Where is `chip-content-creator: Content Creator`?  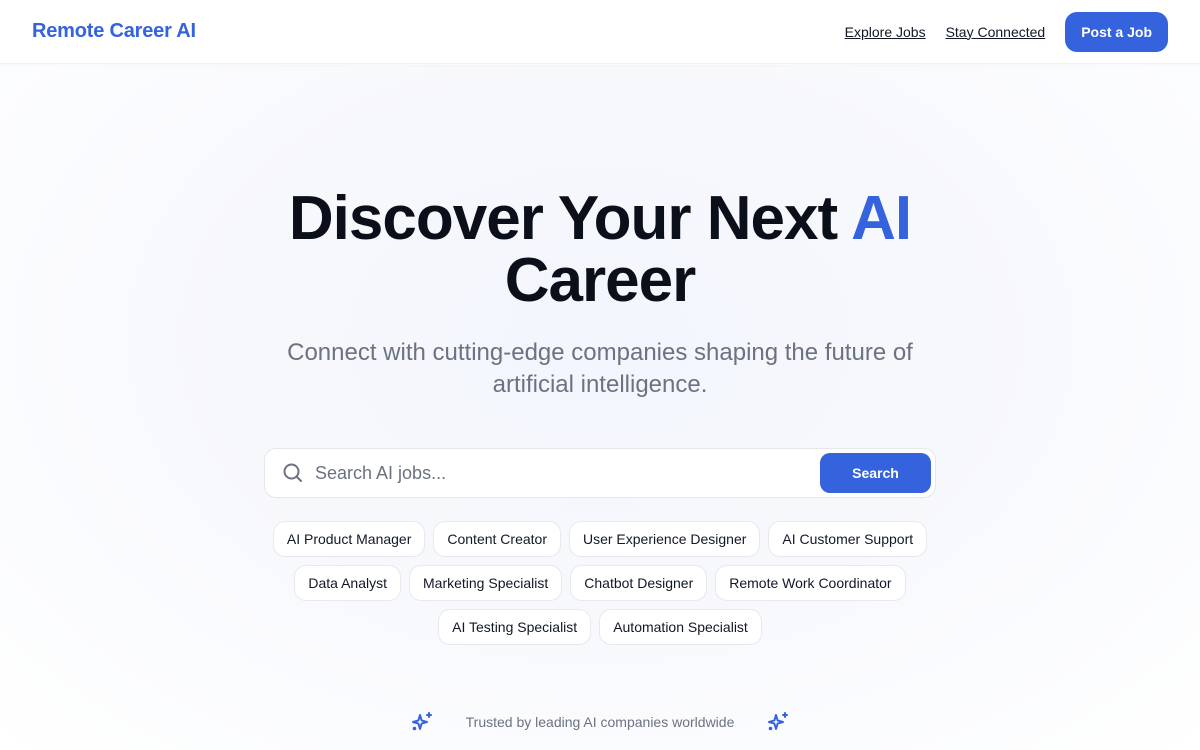
chip-content-creator: Content Creator is located at coordinates (497, 539).